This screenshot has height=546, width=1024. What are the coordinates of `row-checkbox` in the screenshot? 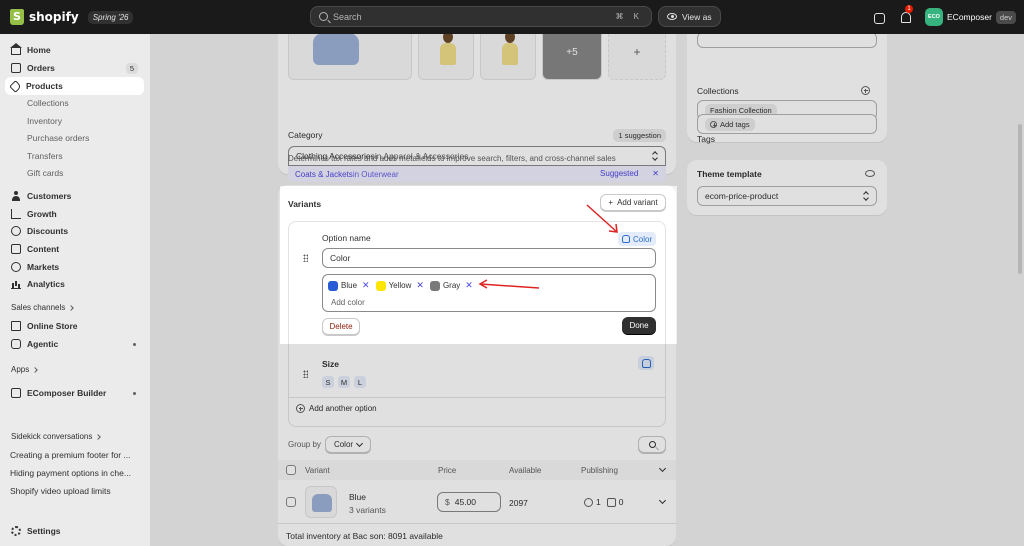 It's located at (291, 502).